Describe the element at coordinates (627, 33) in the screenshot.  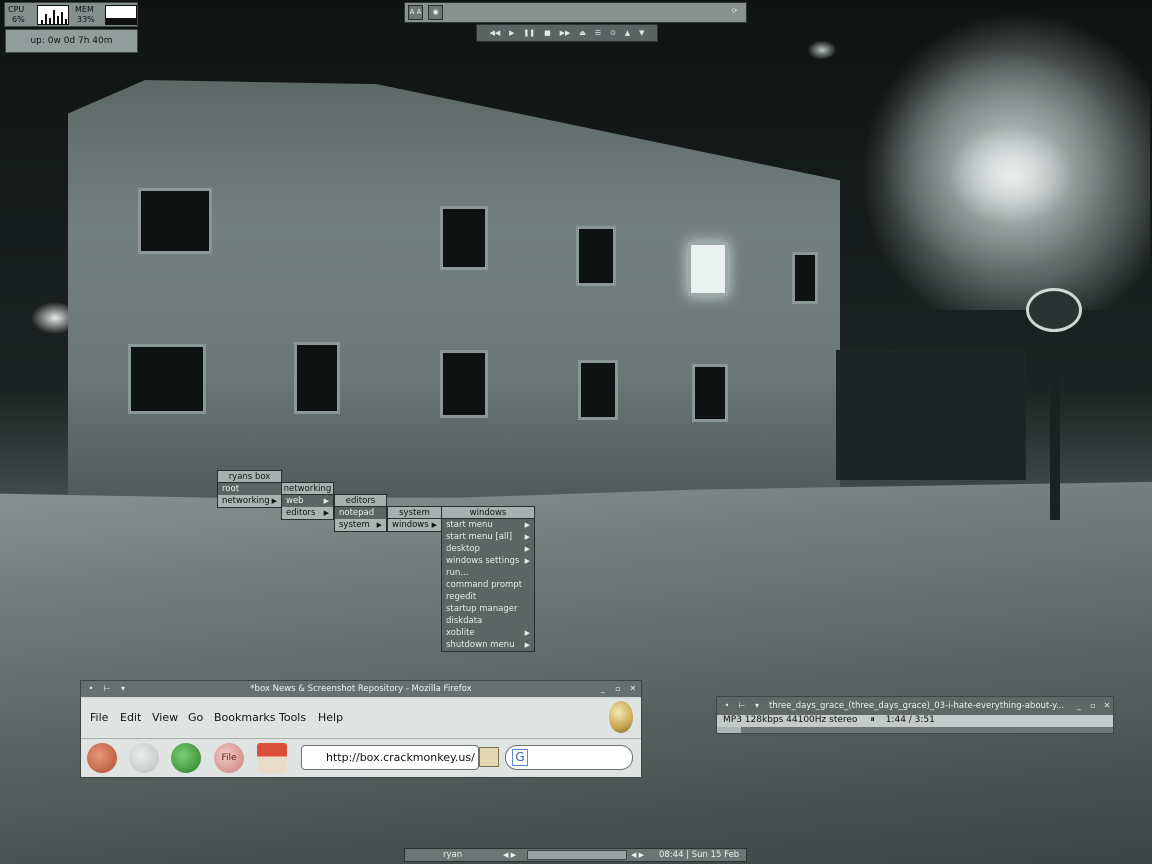
I see `volume-up-icon: ▲` at that location.